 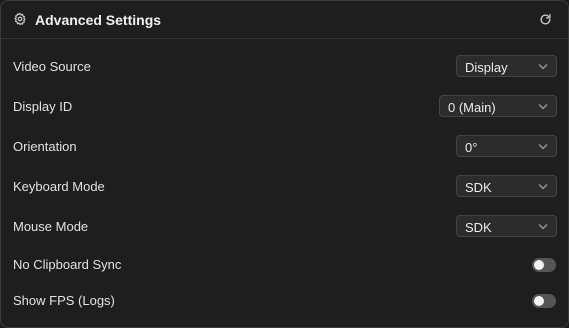 I want to click on display-id-select: 0 (Main), so click(x=498, y=106).